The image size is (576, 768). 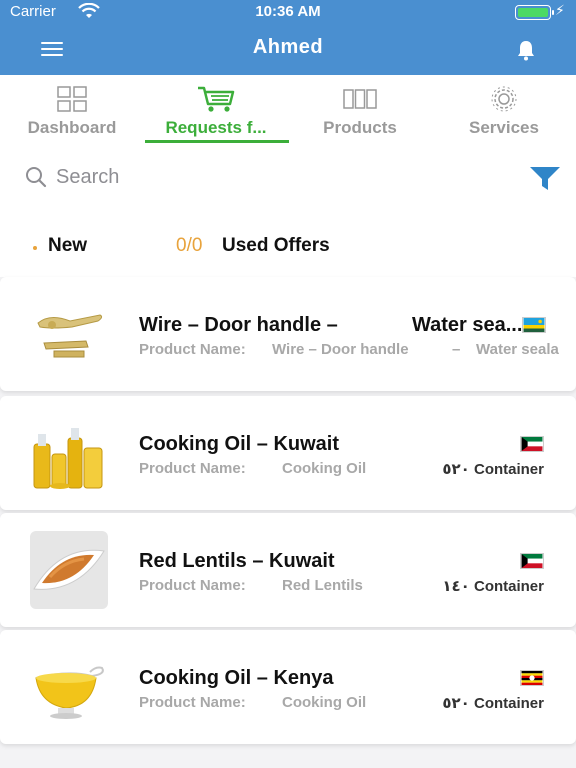 What do you see at coordinates (526, 50) in the screenshot?
I see `notification-bell-icon` at bounding box center [526, 50].